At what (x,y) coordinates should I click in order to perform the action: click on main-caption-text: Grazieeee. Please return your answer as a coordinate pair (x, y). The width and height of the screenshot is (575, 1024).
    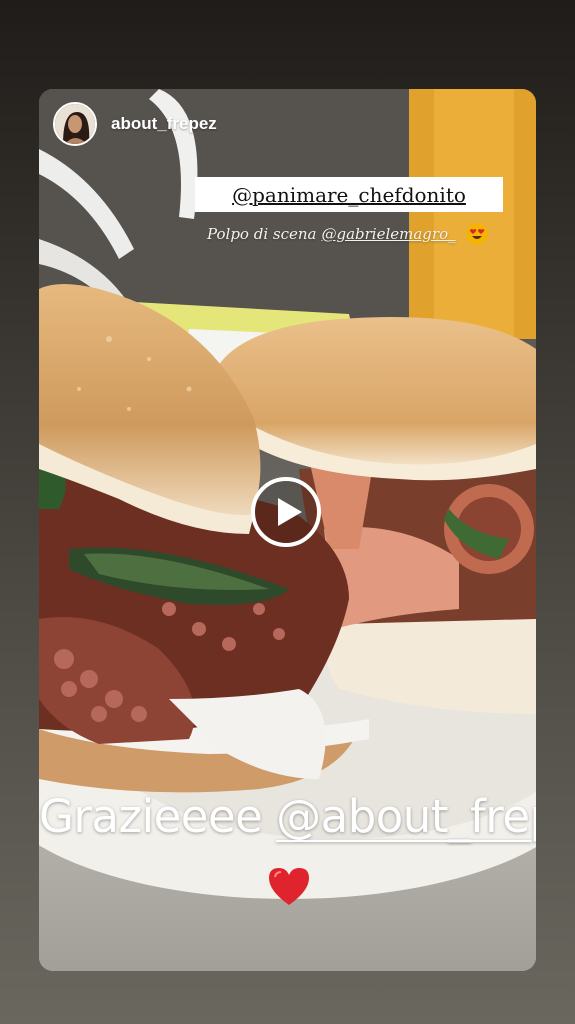
    Looking at the image, I should click on (151, 816).